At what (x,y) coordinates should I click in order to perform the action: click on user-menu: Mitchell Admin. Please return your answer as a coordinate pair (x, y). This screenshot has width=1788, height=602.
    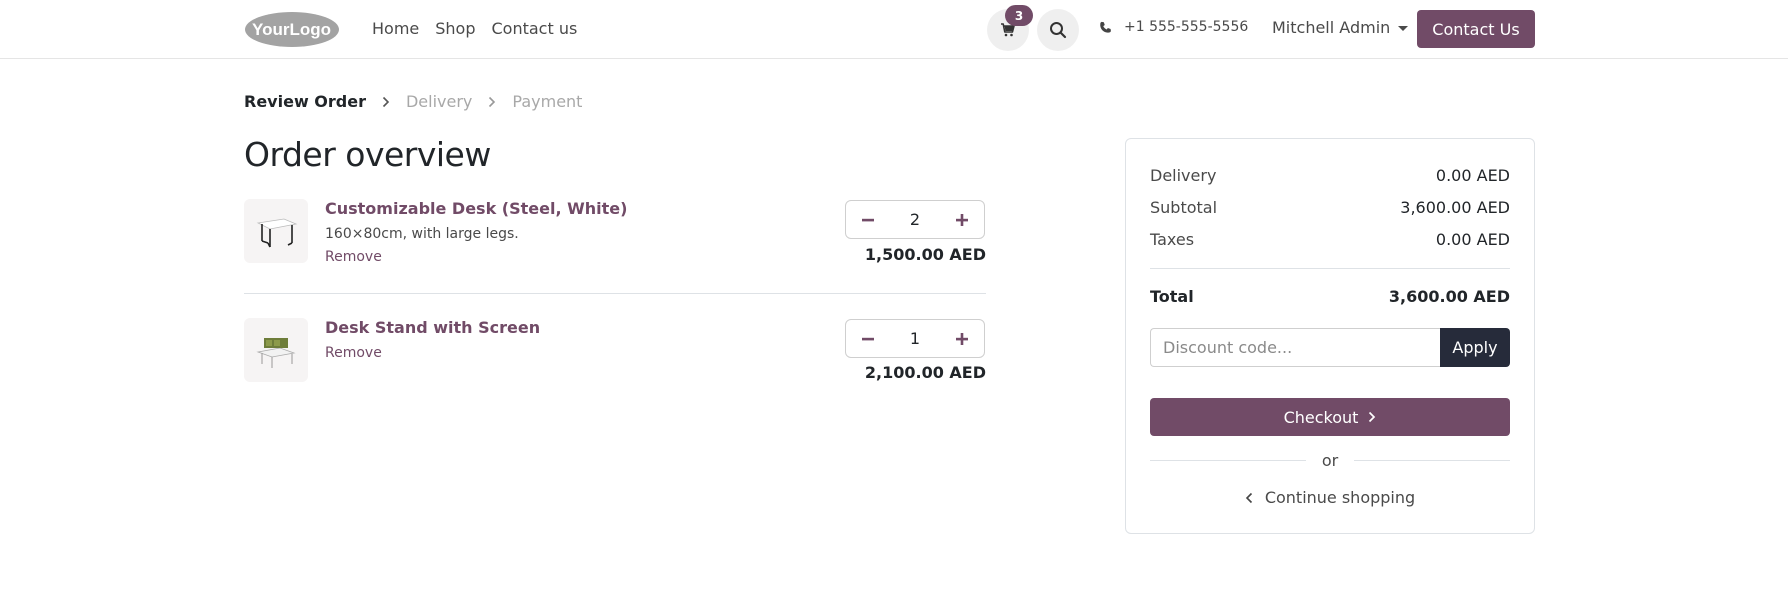
    Looking at the image, I should click on (1340, 27).